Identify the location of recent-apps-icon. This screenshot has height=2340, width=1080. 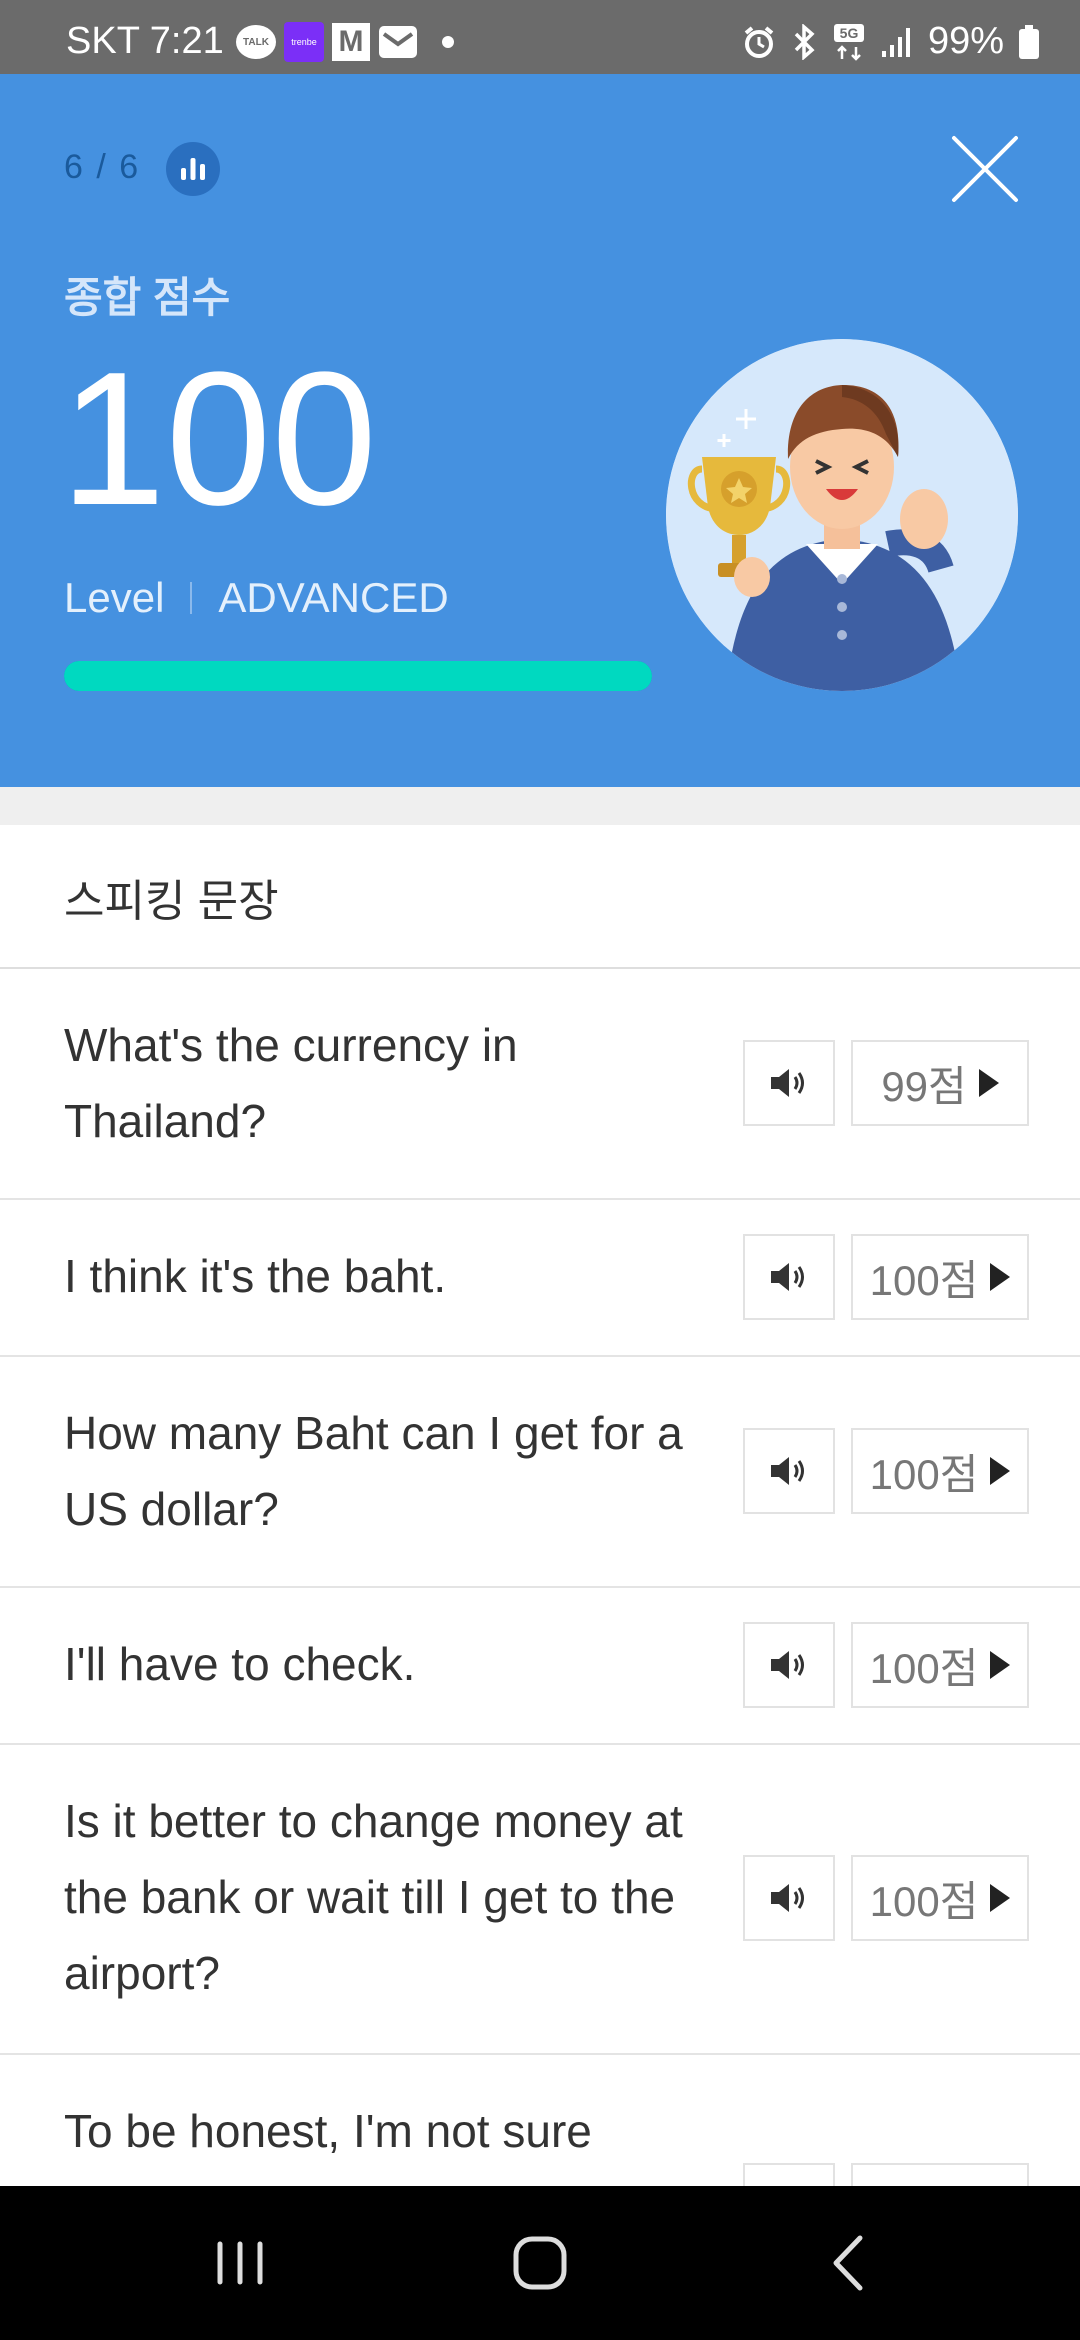
(240, 2263).